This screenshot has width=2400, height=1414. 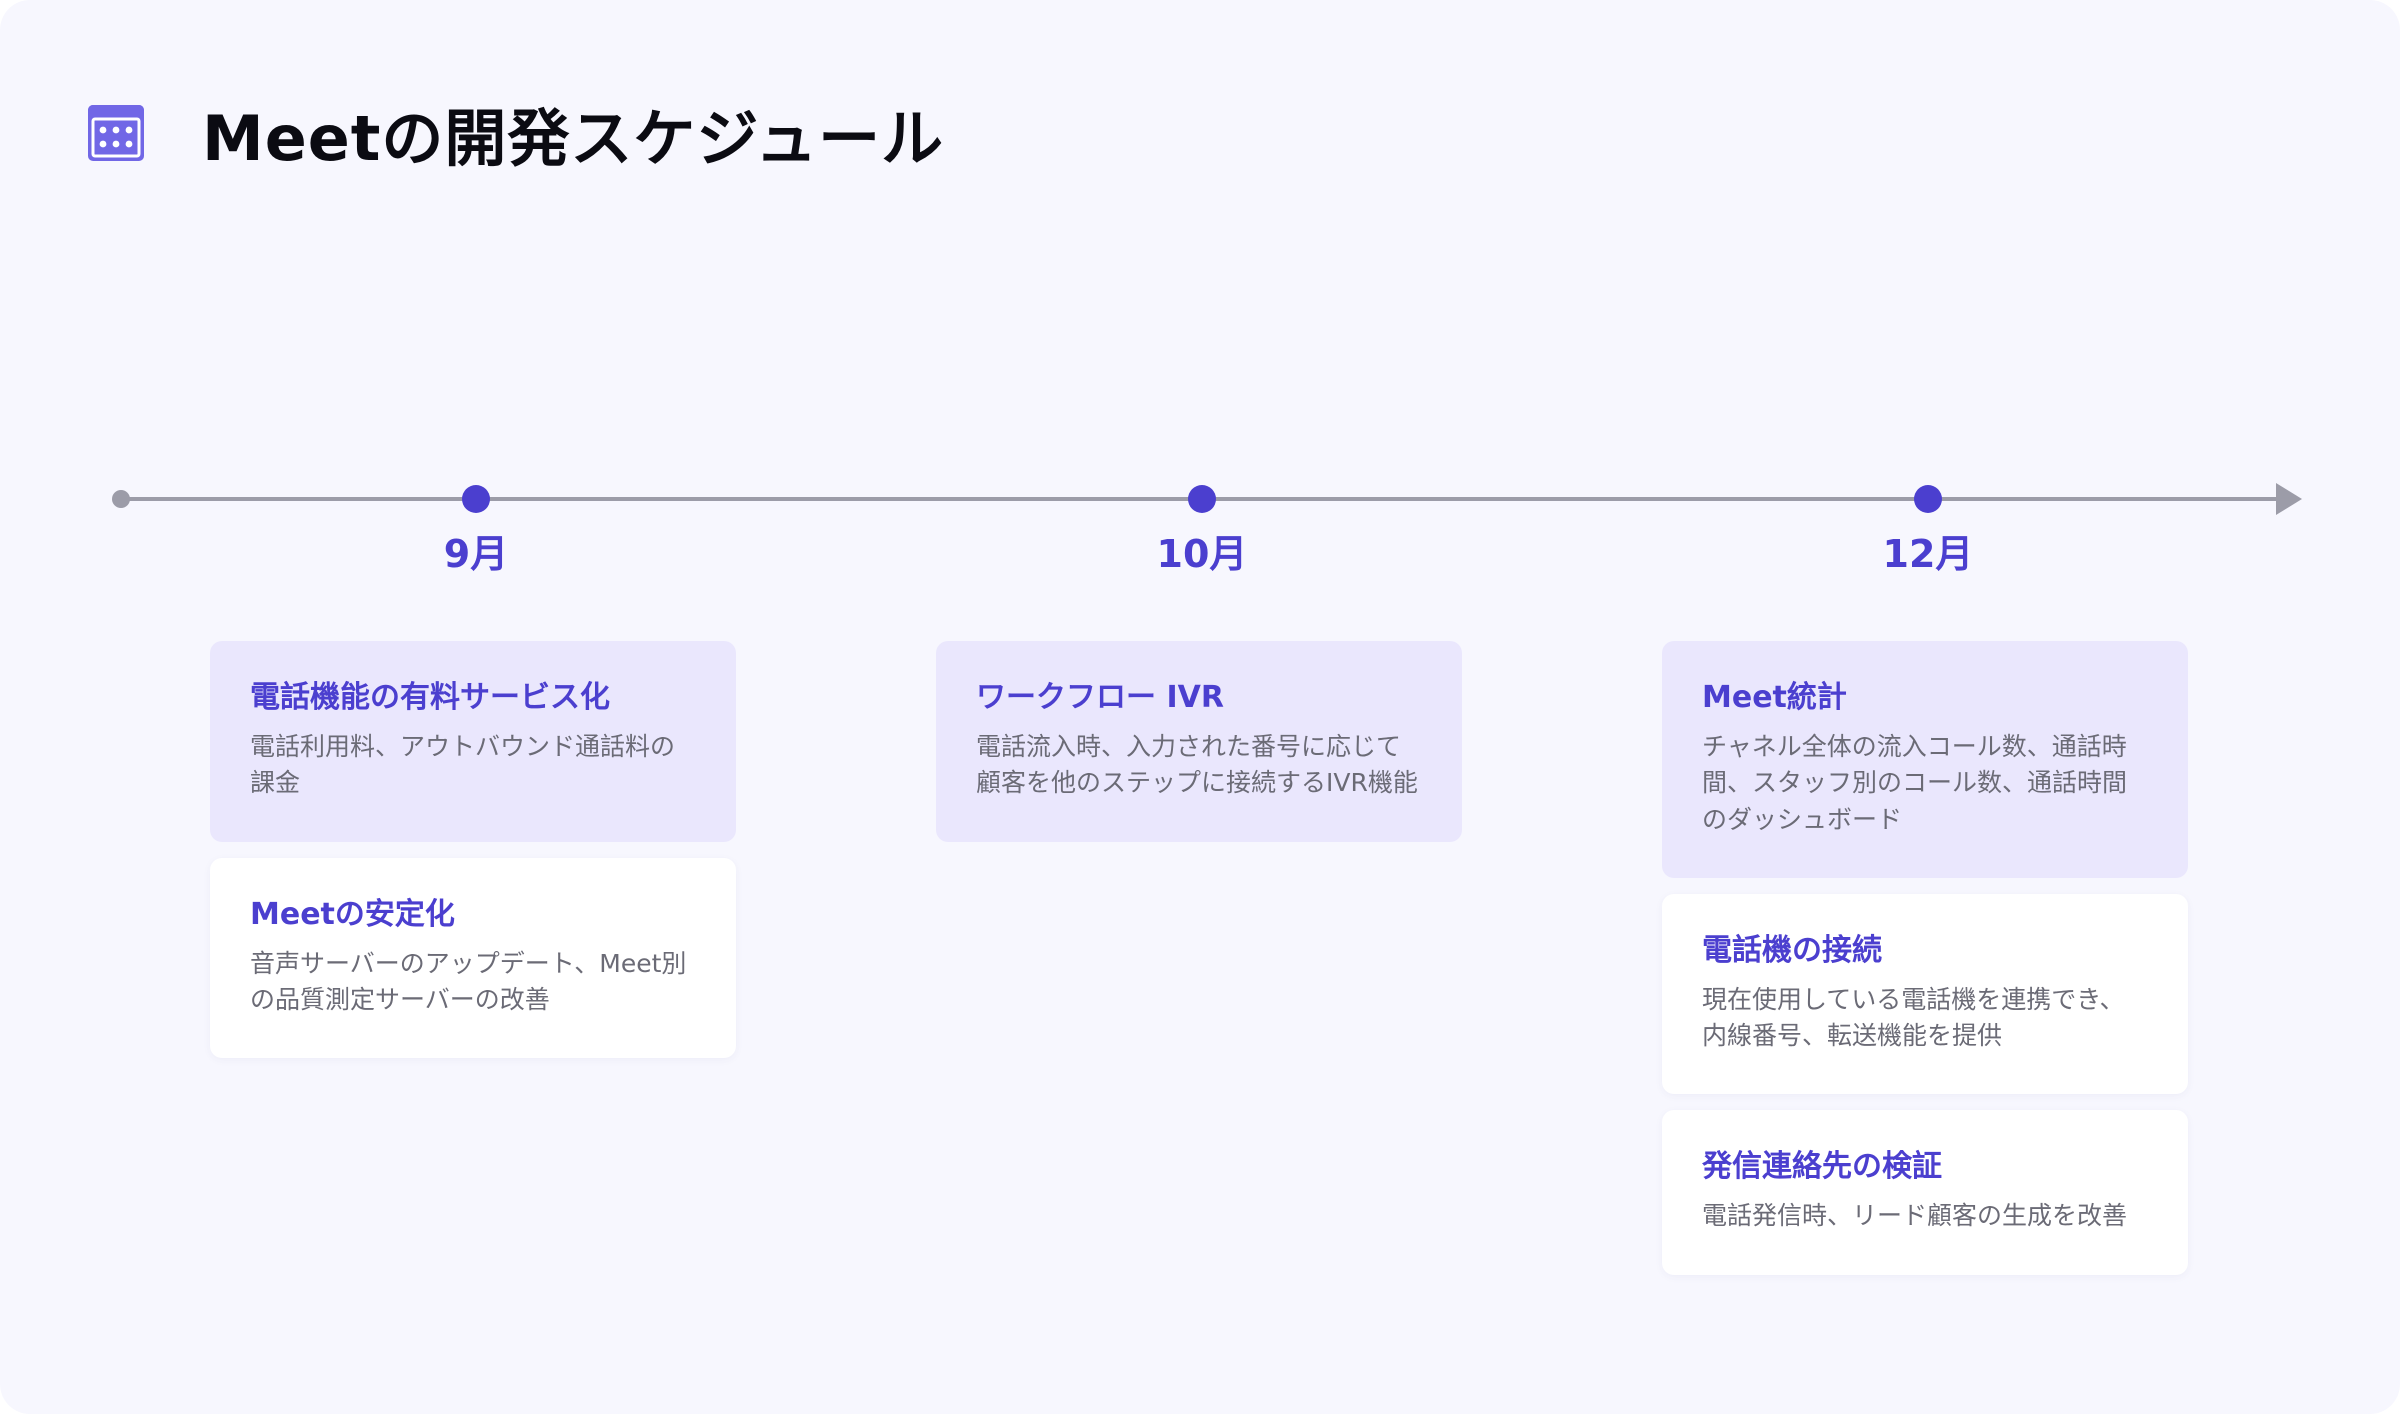 I want to click on feature-card-description: 電話流入時、入力された番号に応じて顧客を他のステップに接続するIVR機能, so click(x=1197, y=765).